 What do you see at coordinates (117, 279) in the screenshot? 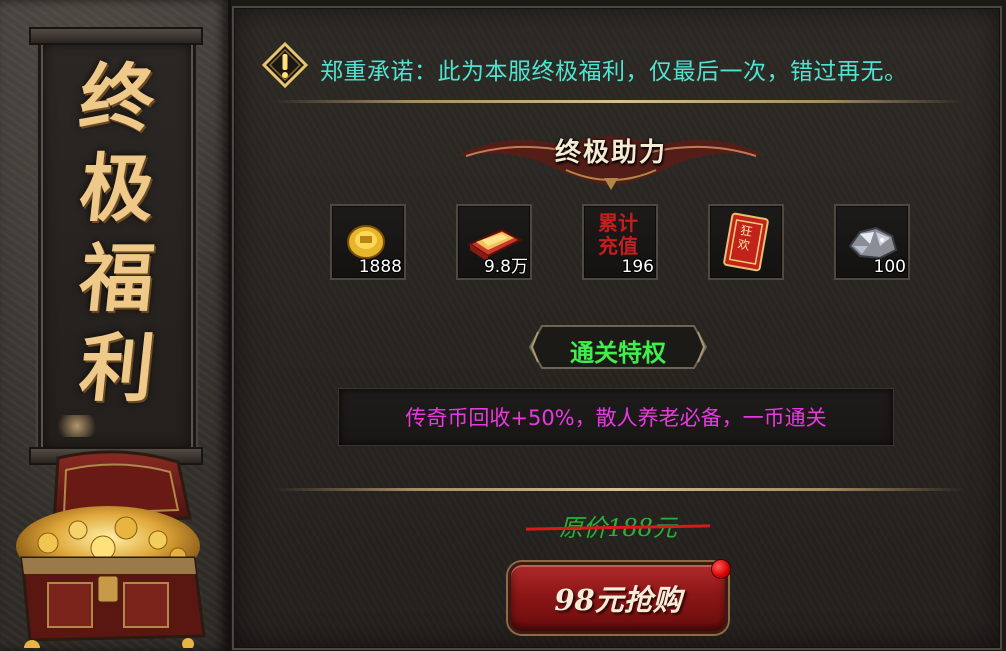
I see `title-char: 福` at bounding box center [117, 279].